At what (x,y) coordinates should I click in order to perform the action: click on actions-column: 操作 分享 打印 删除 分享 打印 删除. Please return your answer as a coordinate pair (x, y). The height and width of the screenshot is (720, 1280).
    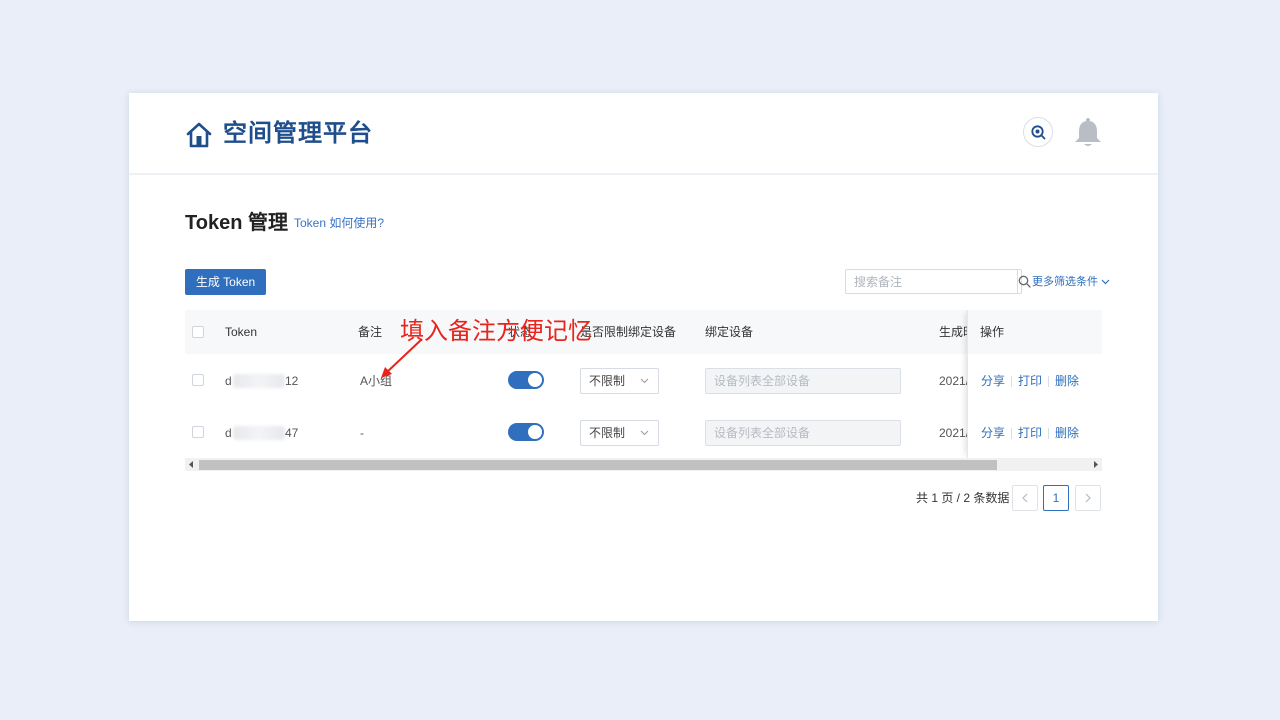
    Looking at the image, I should click on (1034, 384).